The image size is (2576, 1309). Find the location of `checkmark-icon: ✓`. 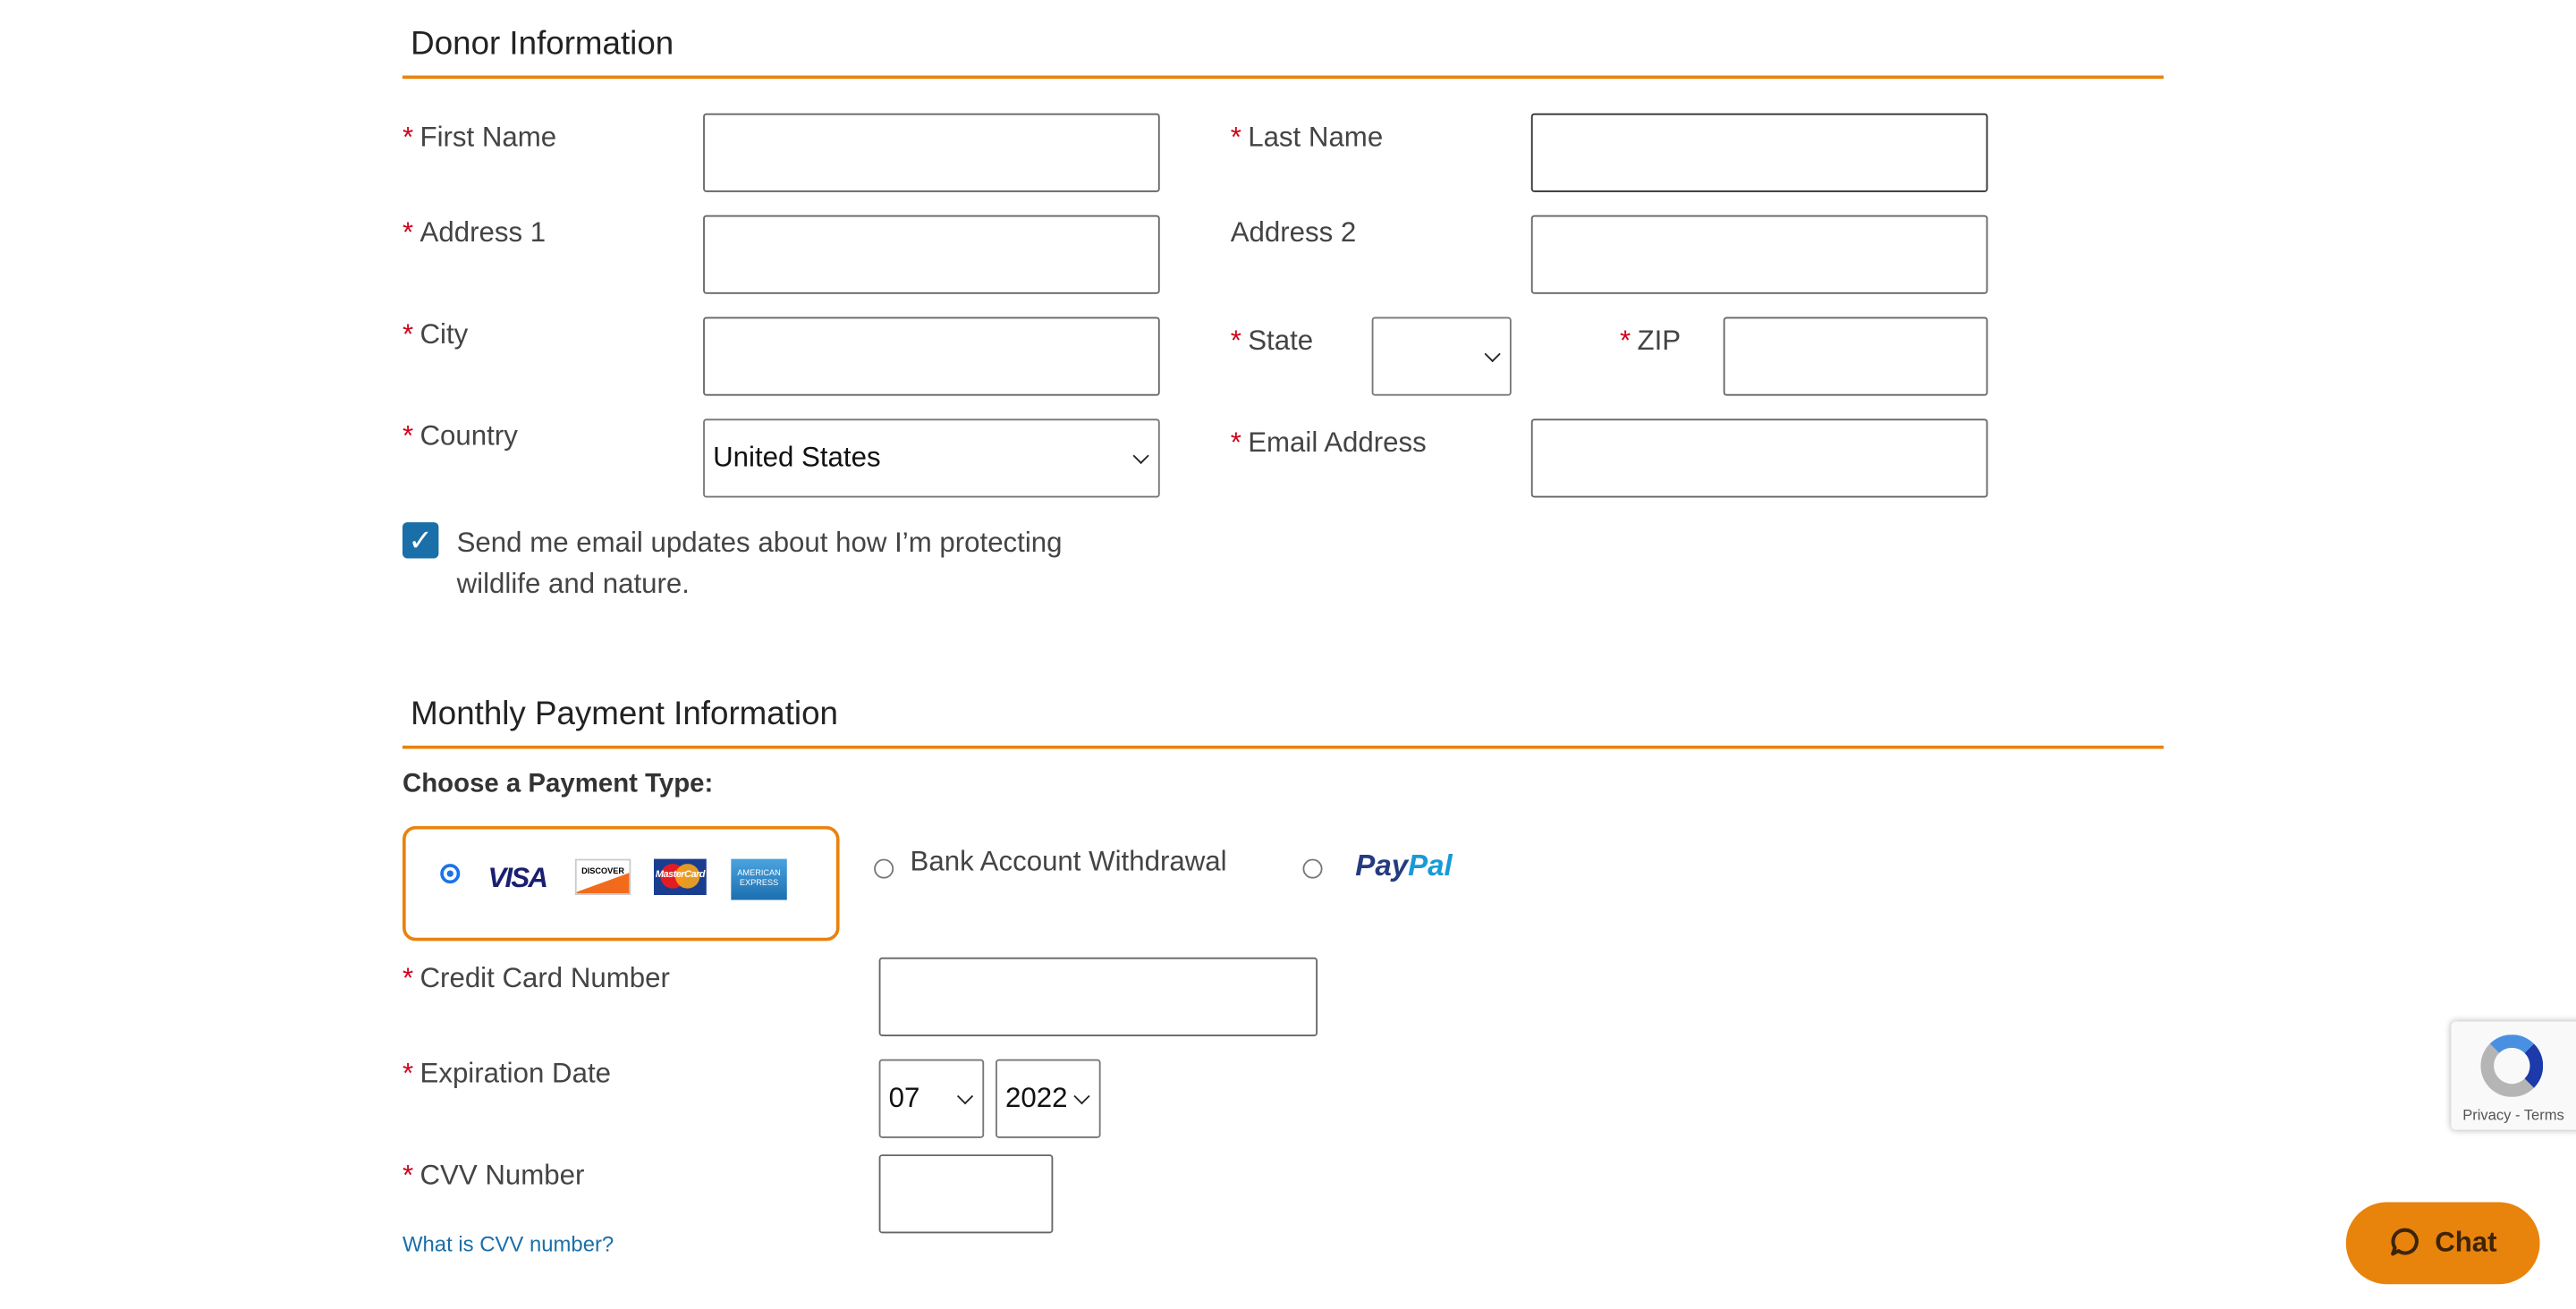

checkmark-icon: ✓ is located at coordinates (421, 540).